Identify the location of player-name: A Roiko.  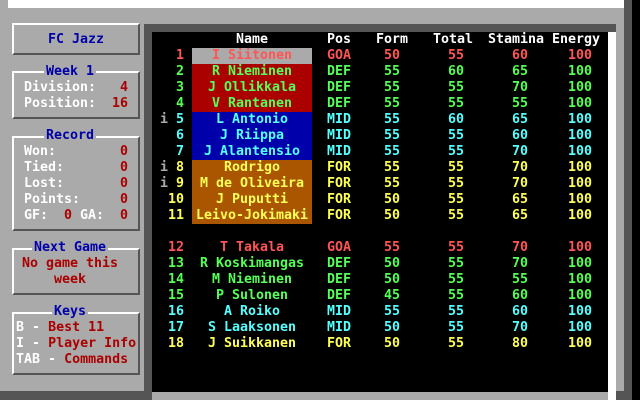
(252, 311).